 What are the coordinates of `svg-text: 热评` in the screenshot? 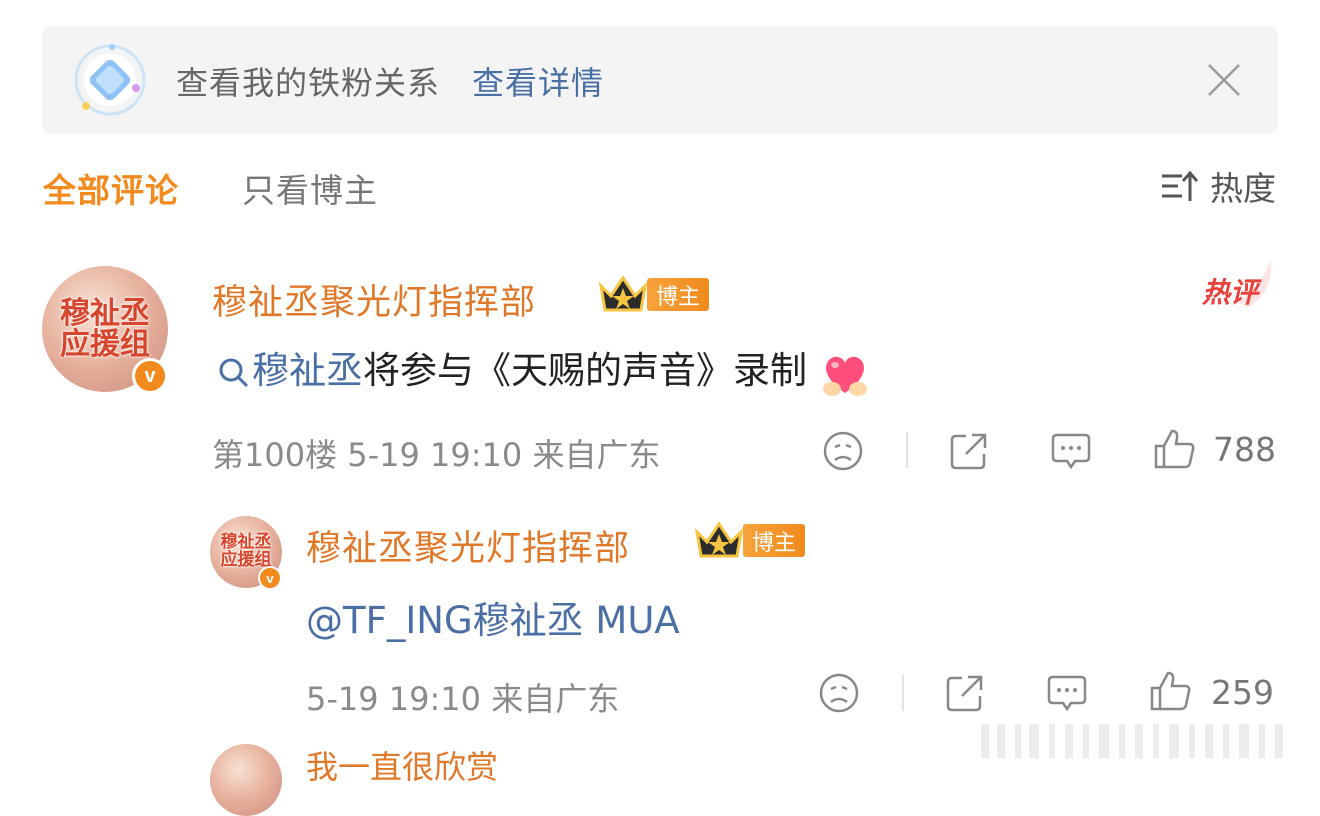 It's located at (1231, 292).